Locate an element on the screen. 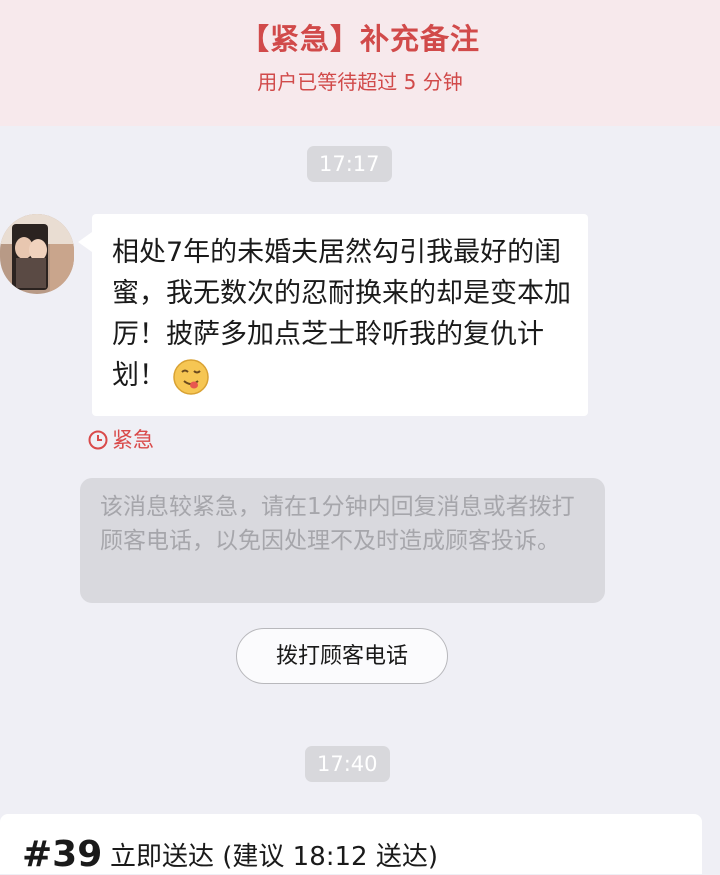 The image size is (720, 875). timestamp-pill: 17:40 is located at coordinates (347, 764).